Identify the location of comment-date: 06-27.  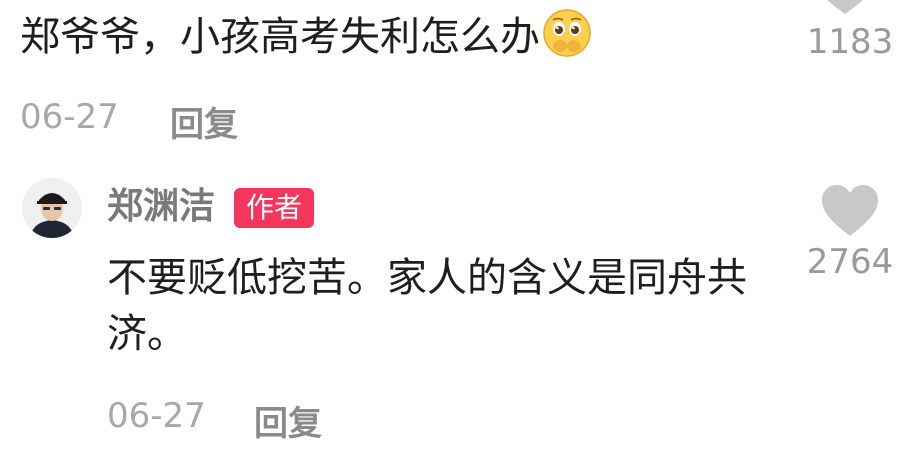
(69, 117).